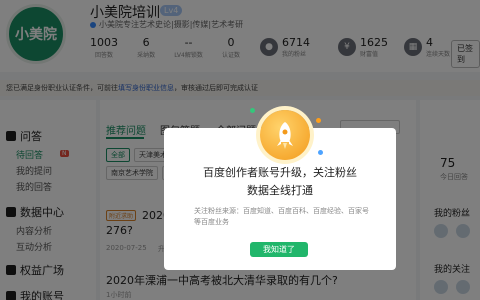 Image resolution: width=480 pixels, height=300 pixels. Describe the element at coordinates (279, 249) in the screenshot. I see `got-it-button: 我知道了` at that location.